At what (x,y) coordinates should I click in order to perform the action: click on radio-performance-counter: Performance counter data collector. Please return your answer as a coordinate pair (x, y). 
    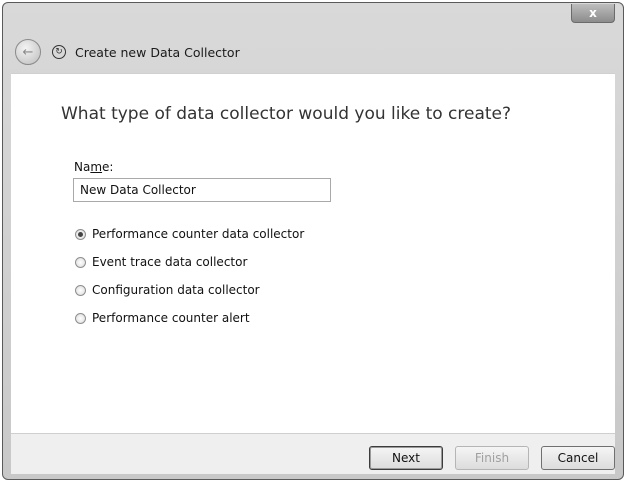
    Looking at the image, I should click on (189, 234).